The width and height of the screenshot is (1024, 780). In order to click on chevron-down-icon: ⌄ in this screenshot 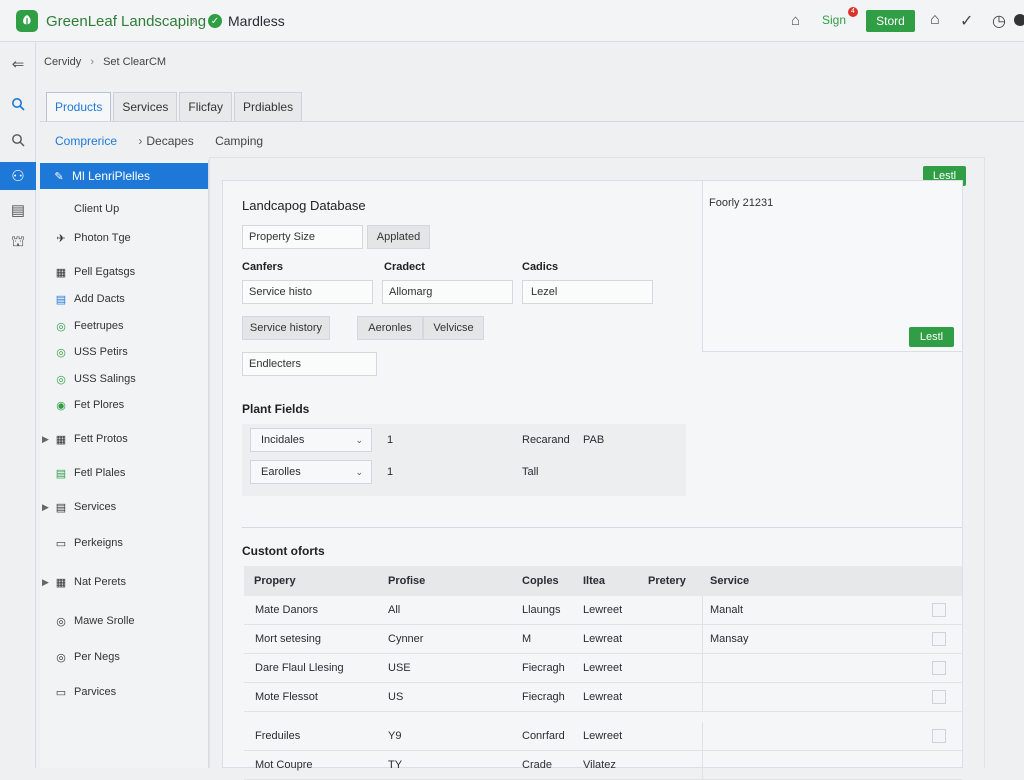, I will do `click(359, 440)`.